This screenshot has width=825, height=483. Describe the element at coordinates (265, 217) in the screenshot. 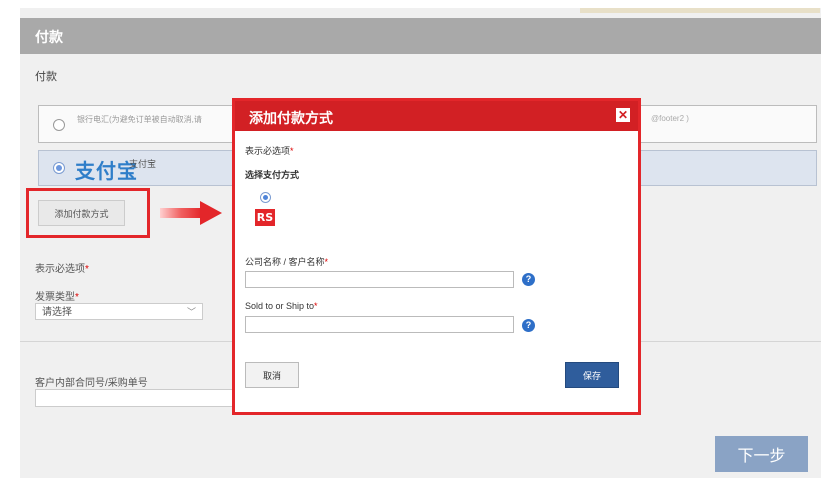

I see `rs-logo: RS` at that location.